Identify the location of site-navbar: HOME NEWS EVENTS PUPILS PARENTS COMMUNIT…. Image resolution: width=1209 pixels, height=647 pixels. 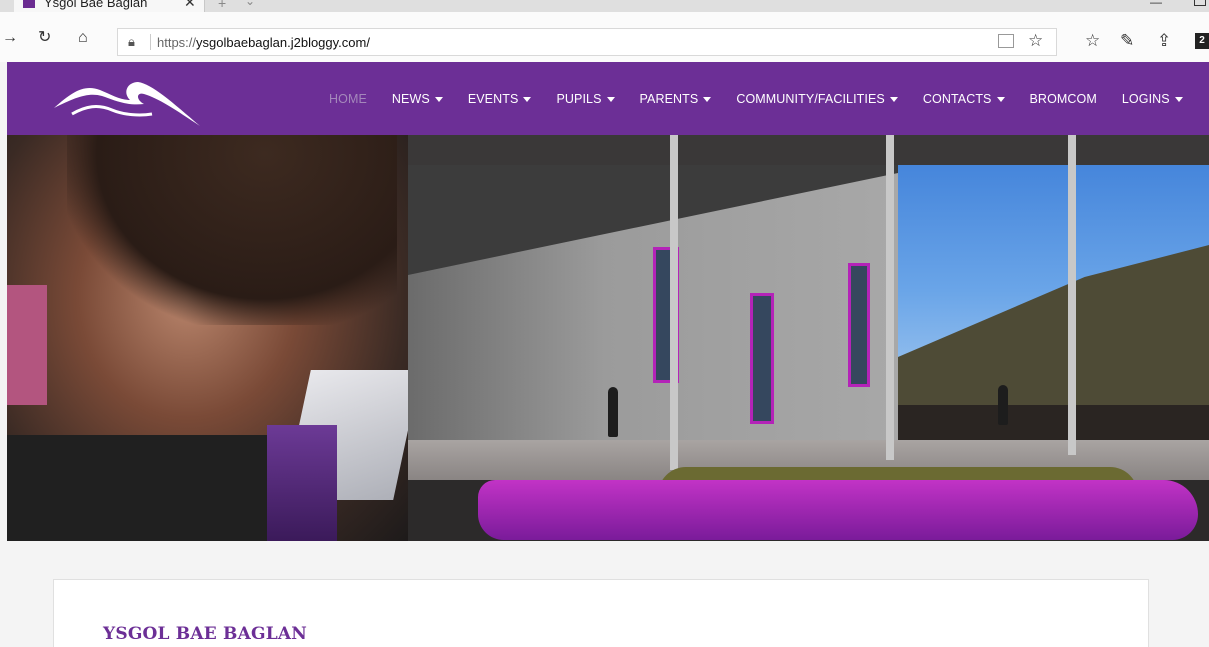
(608, 98).